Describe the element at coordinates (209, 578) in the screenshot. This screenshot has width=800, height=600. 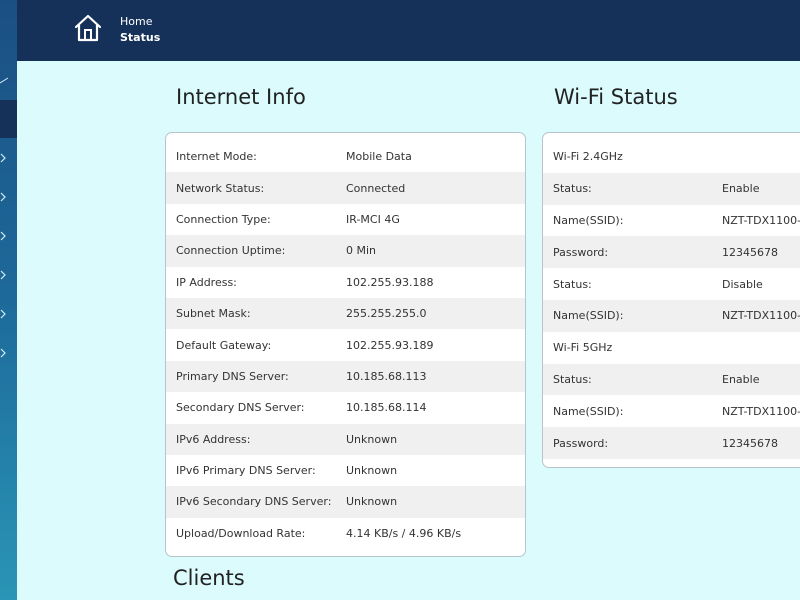
I see `clients-title: Clients` at that location.